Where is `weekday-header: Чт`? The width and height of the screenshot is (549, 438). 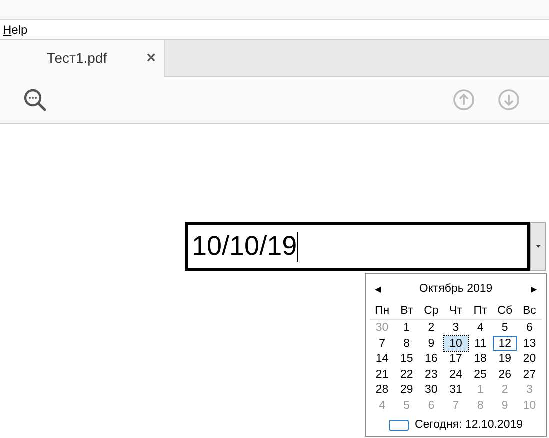 weekday-header: Чт is located at coordinates (456, 311).